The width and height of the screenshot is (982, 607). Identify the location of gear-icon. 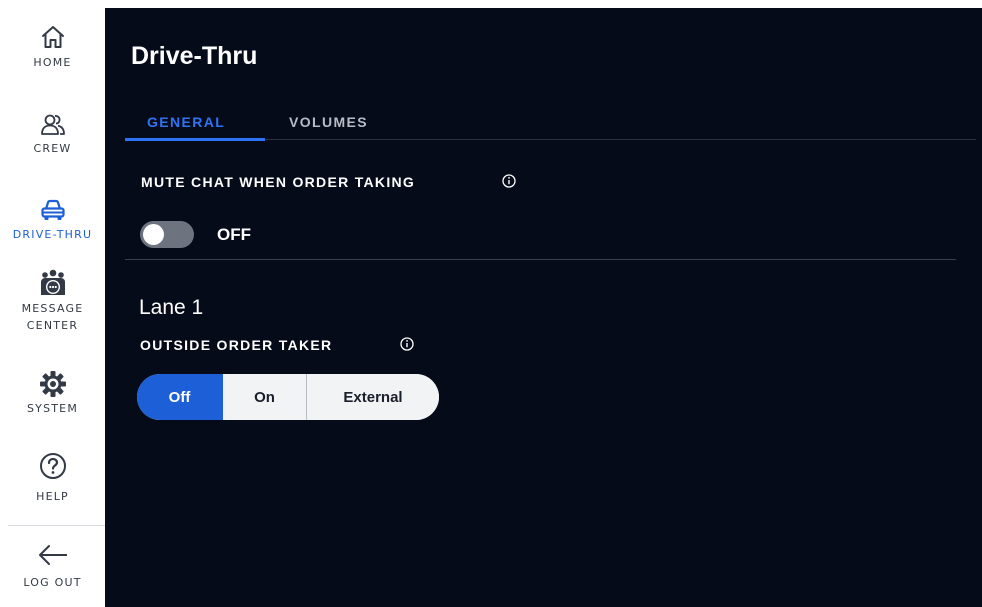
(52, 384).